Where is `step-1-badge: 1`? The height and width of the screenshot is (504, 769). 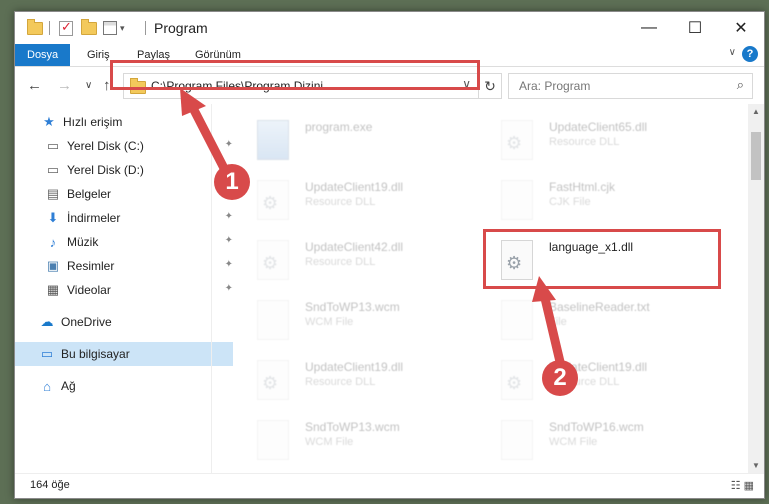
step-1-badge: 1 is located at coordinates (232, 182).